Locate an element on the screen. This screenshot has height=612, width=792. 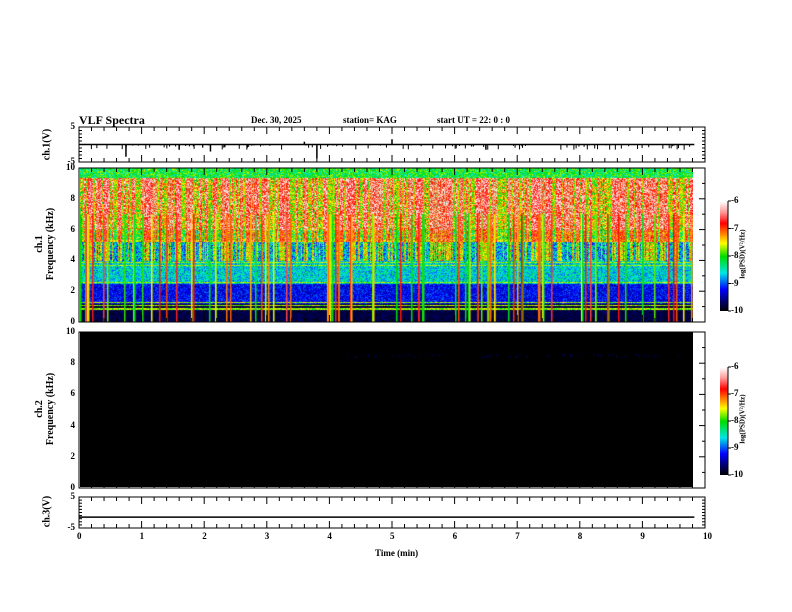
y-tick-label: 0 is located at coordinates (73, 321).